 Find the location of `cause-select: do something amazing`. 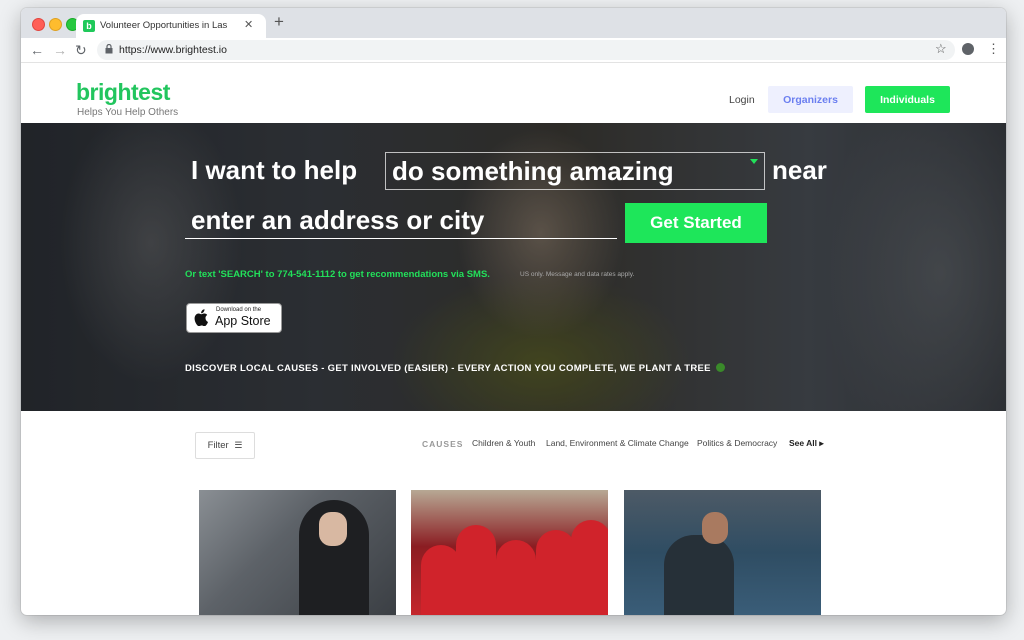

cause-select: do something amazing is located at coordinates (575, 171).